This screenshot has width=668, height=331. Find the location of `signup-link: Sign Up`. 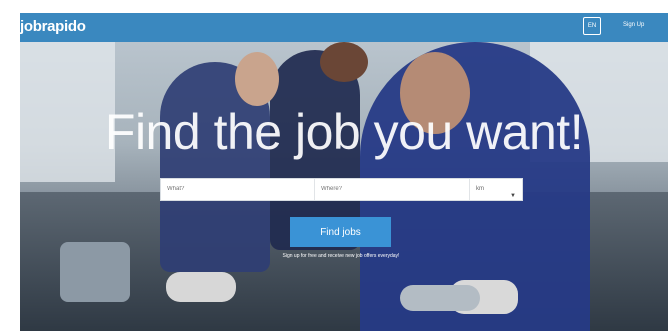

signup-link: Sign Up is located at coordinates (633, 25).